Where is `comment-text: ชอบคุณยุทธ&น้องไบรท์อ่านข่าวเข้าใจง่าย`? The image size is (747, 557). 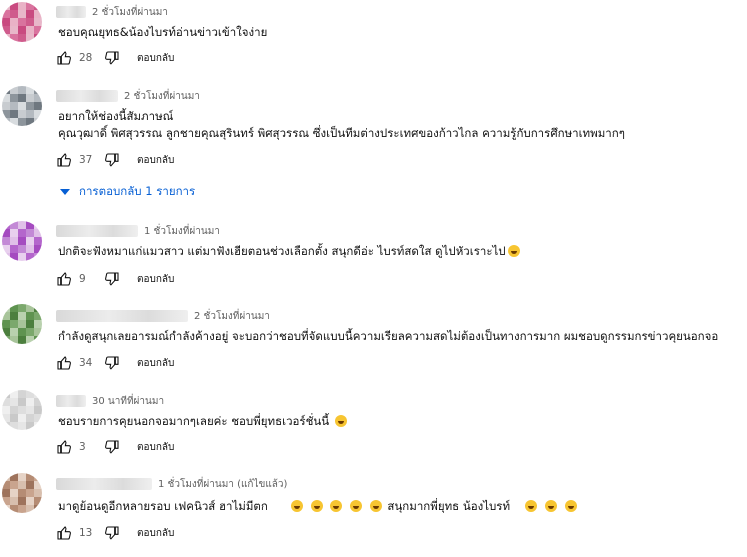
comment-text: ชอบคุณยุทธ&น้องไบรท์อ่านข่าวเข้าใจง่าย is located at coordinates (163, 32).